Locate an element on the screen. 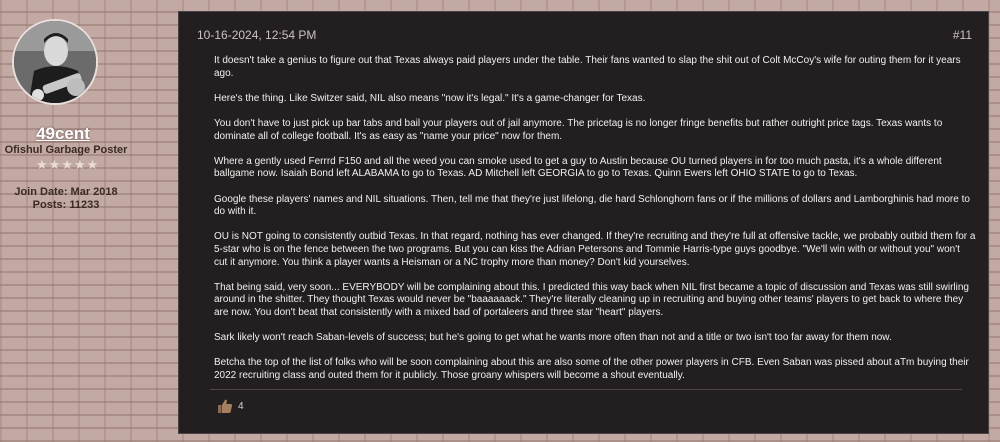 The width and height of the screenshot is (1000, 442). post-number-link: #11 is located at coordinates (962, 35).